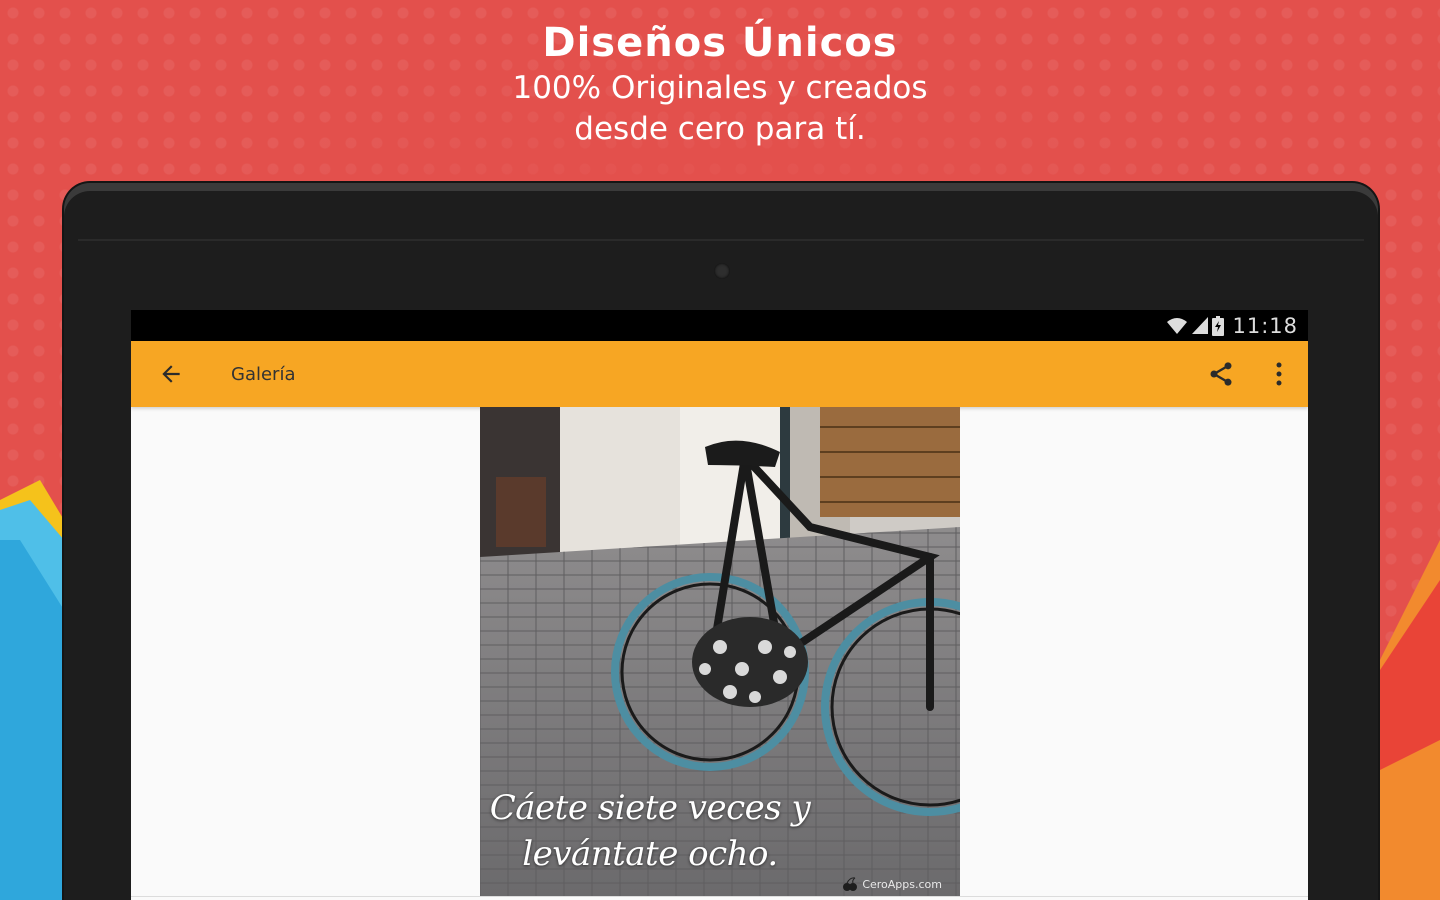 The height and width of the screenshot is (900, 1440). I want to click on share-button, so click(1221, 374).